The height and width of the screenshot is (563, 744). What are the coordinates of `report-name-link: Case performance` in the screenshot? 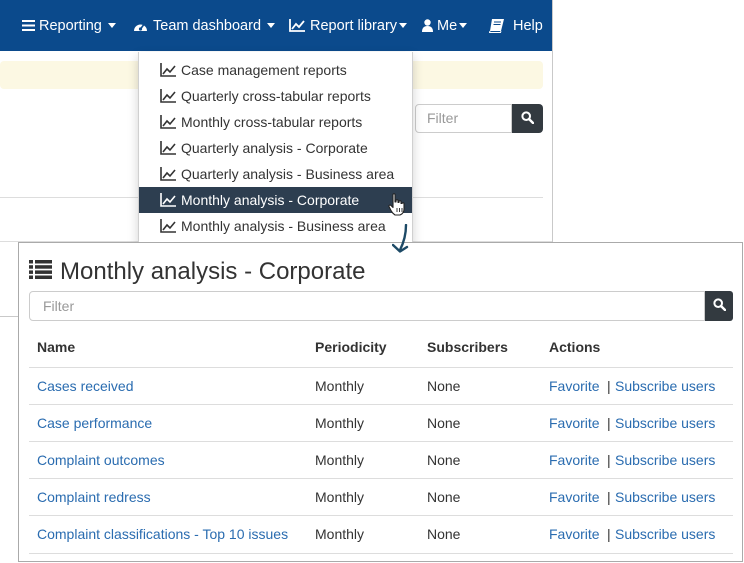 It's located at (94, 423).